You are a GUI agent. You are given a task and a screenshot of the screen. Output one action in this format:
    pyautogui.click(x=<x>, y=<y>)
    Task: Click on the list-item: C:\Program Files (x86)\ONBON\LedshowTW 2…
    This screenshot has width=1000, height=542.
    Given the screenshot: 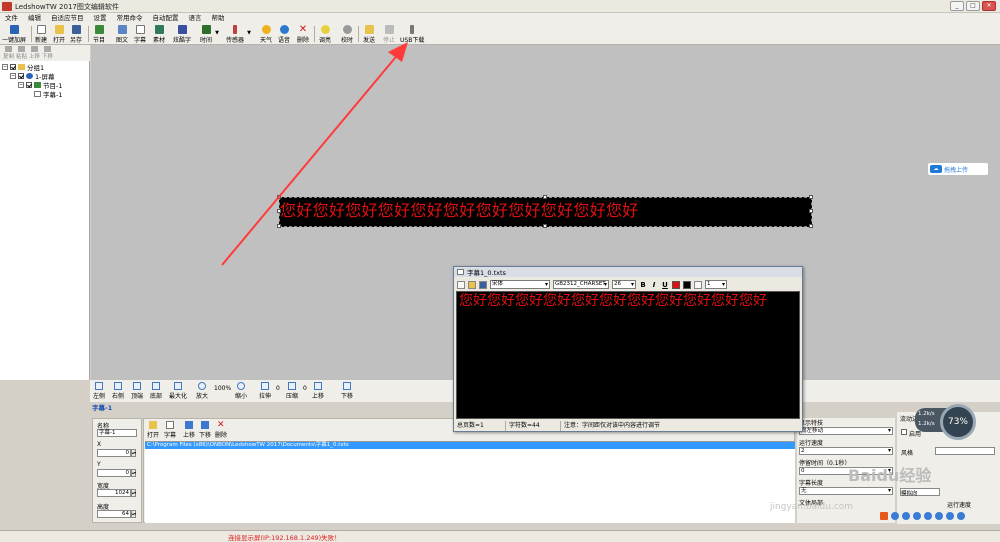 What is the action you would take?
    pyautogui.click(x=470, y=445)
    